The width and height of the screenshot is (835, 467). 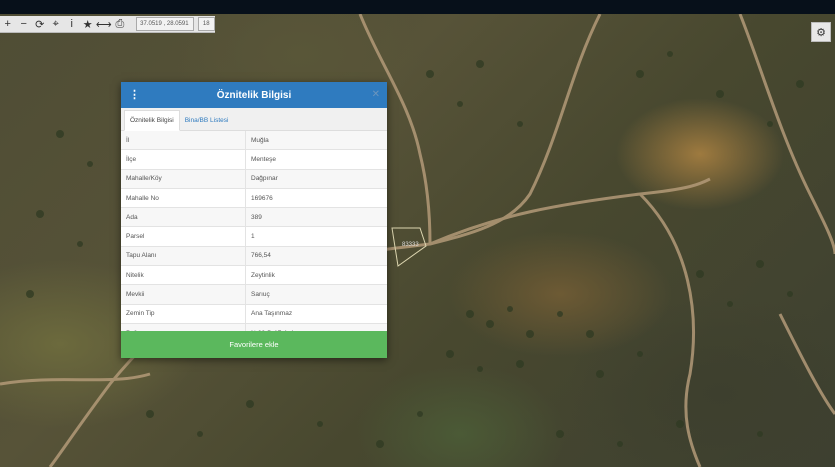 What do you see at coordinates (183, 217) in the screenshot?
I see `attribute-key: Ada` at bounding box center [183, 217].